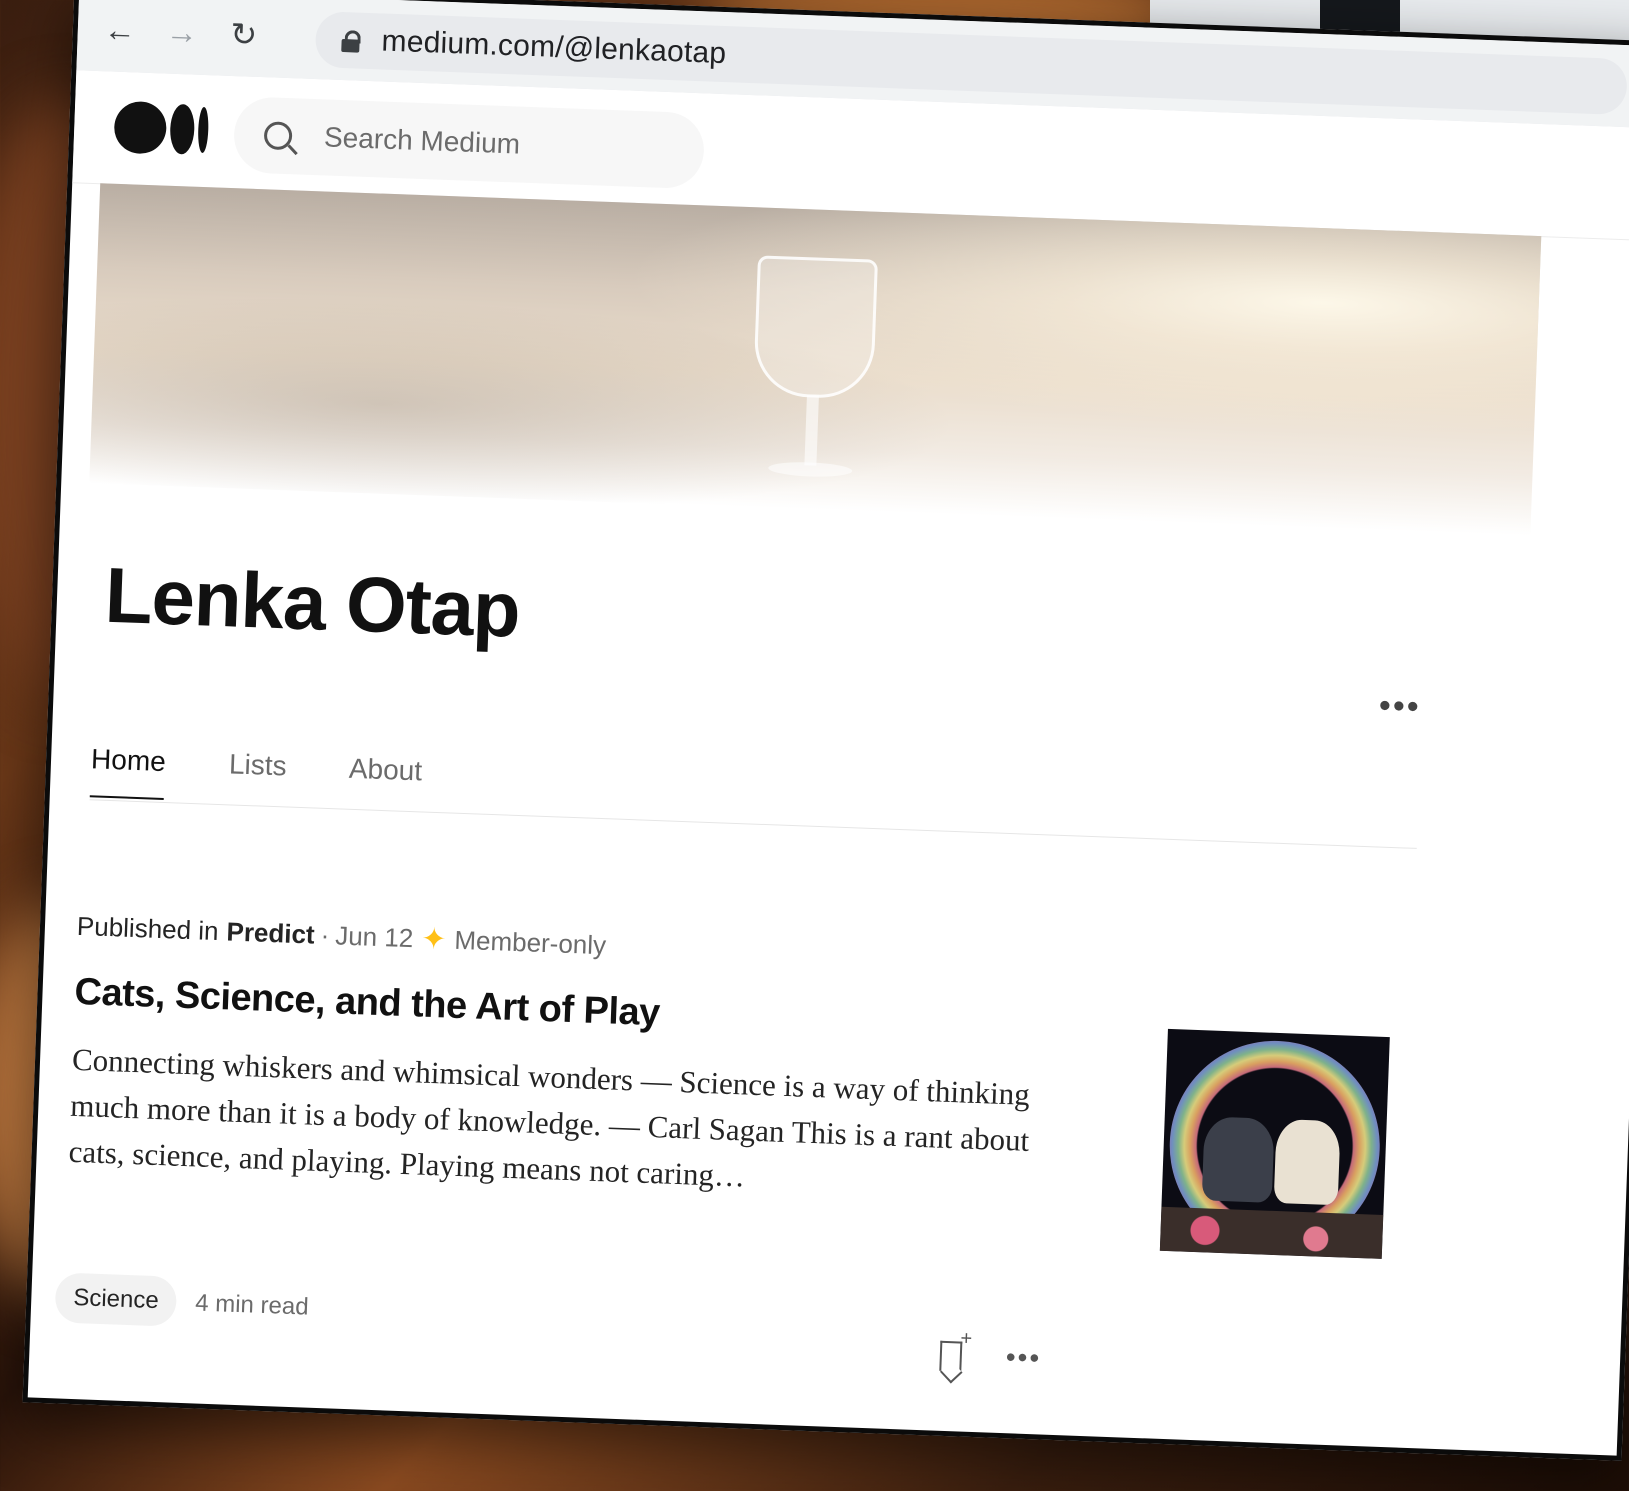 Image resolution: width=1629 pixels, height=1491 pixels. I want to click on logo-ellipse, so click(182, 129).